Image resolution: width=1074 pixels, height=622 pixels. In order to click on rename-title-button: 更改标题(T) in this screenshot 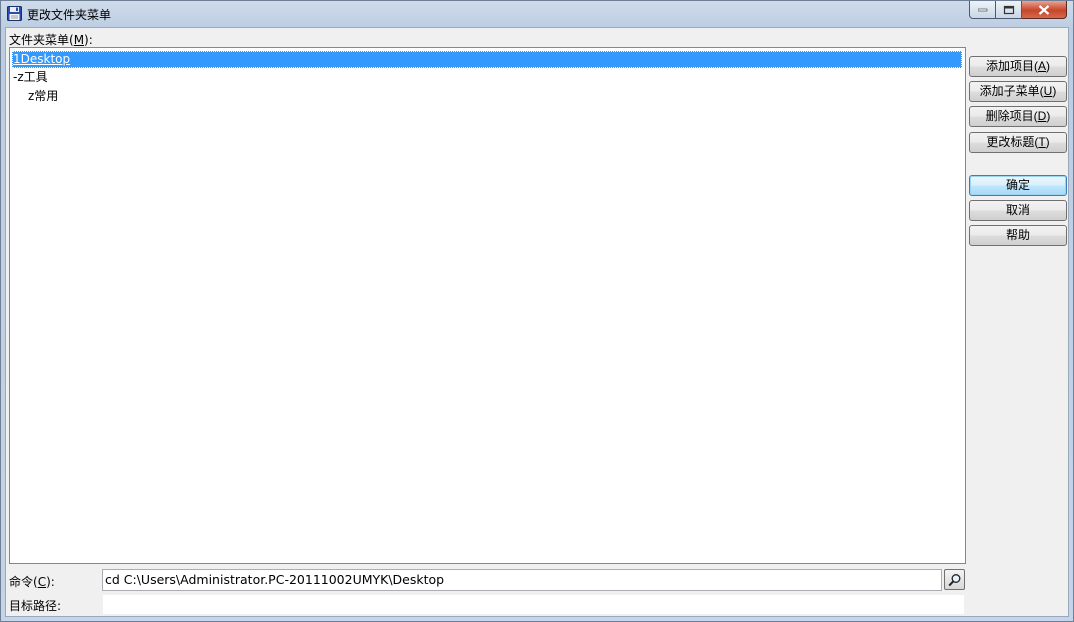, I will do `click(1018, 142)`.